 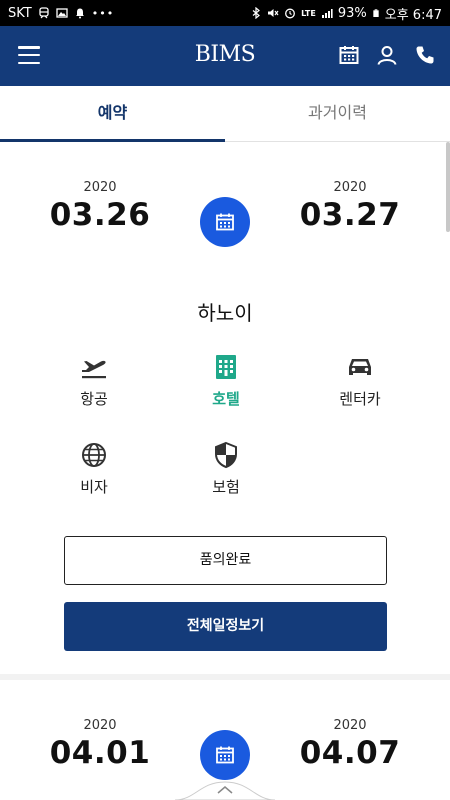 What do you see at coordinates (327, 13) in the screenshot?
I see `signal-icon` at bounding box center [327, 13].